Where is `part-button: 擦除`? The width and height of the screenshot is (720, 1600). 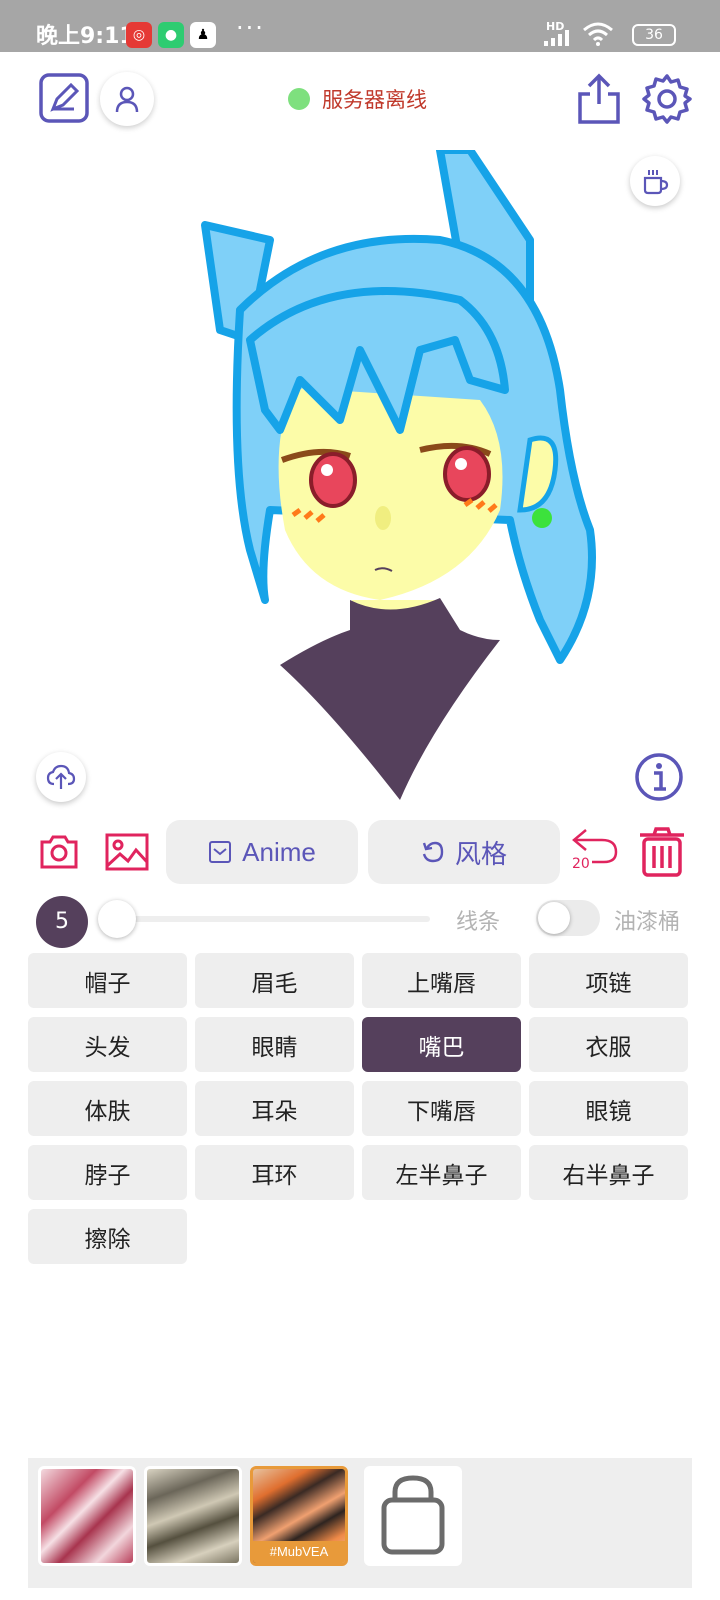
part-button: 擦除 is located at coordinates (107, 1236).